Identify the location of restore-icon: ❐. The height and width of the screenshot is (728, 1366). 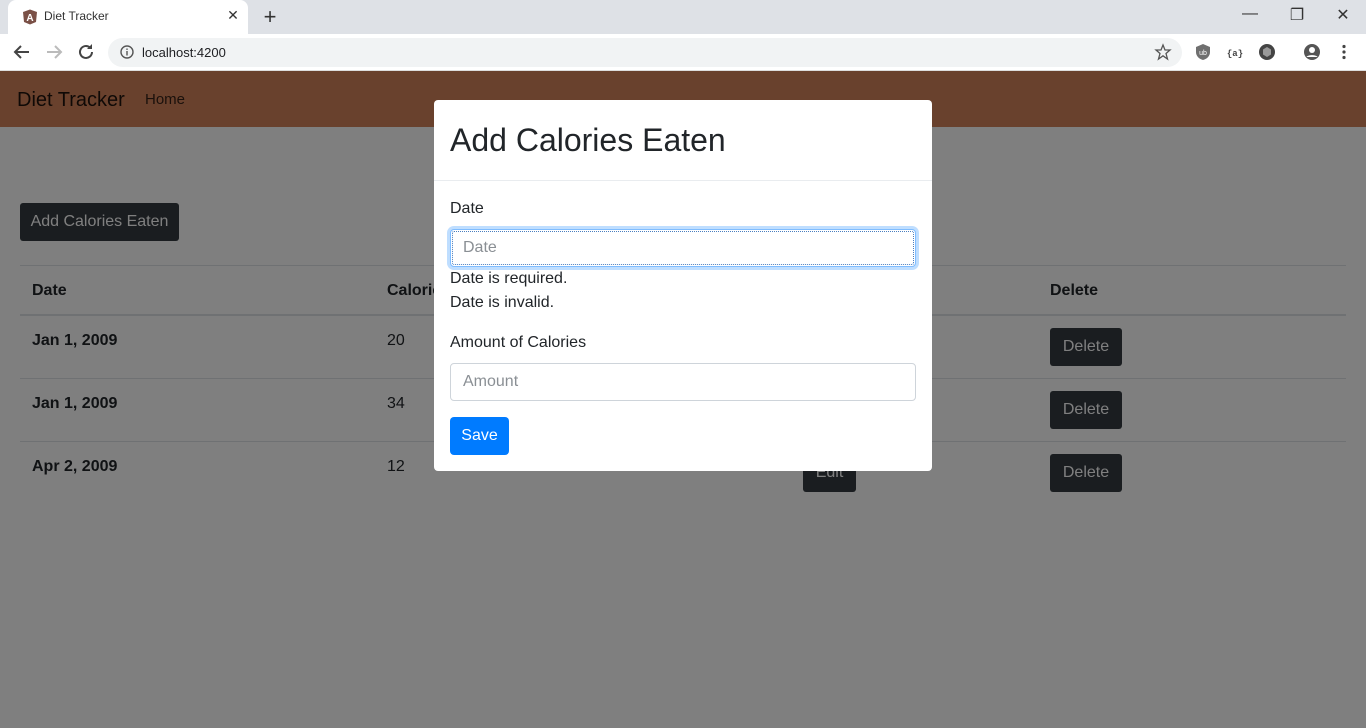
(1297, 15).